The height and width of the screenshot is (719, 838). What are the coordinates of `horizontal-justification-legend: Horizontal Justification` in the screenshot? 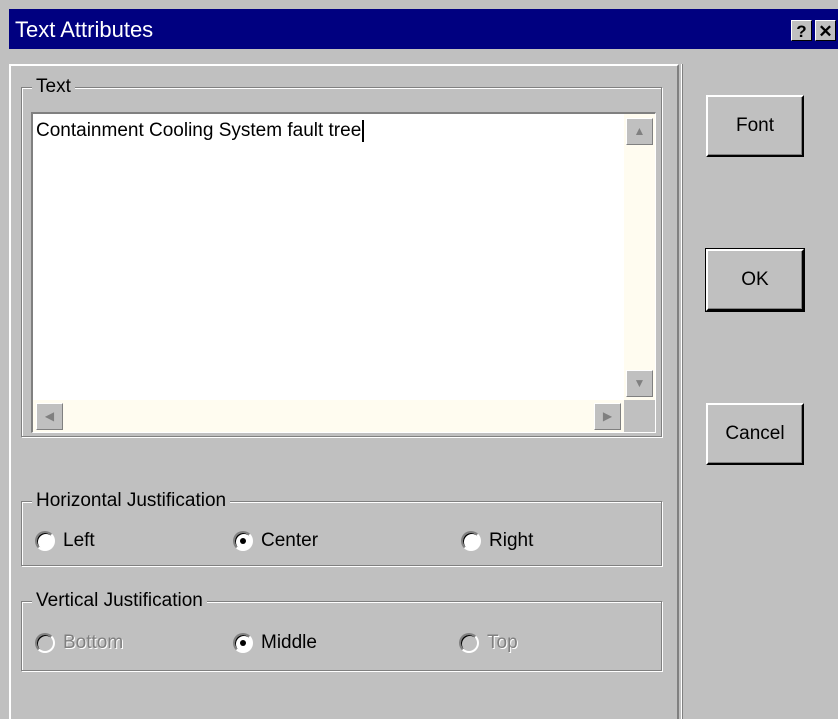 It's located at (131, 501).